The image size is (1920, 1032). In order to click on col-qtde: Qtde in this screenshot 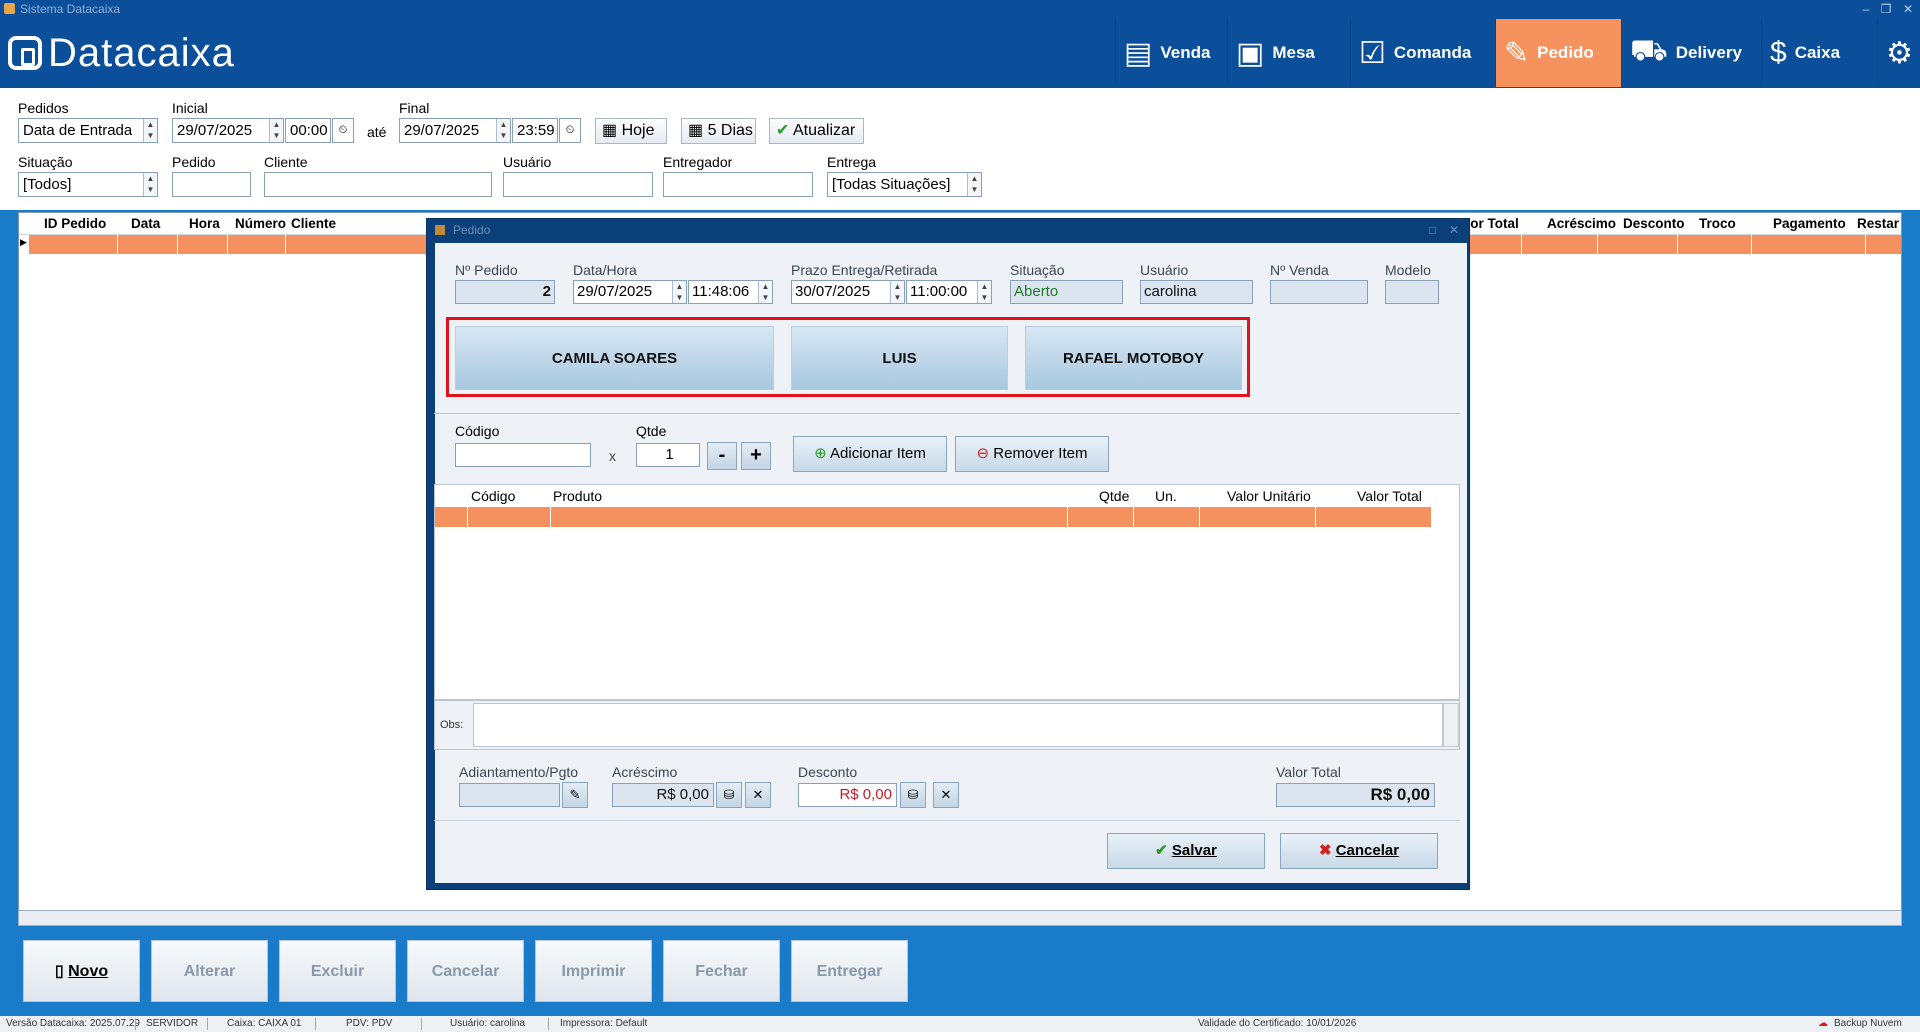, I will do `click(1114, 496)`.